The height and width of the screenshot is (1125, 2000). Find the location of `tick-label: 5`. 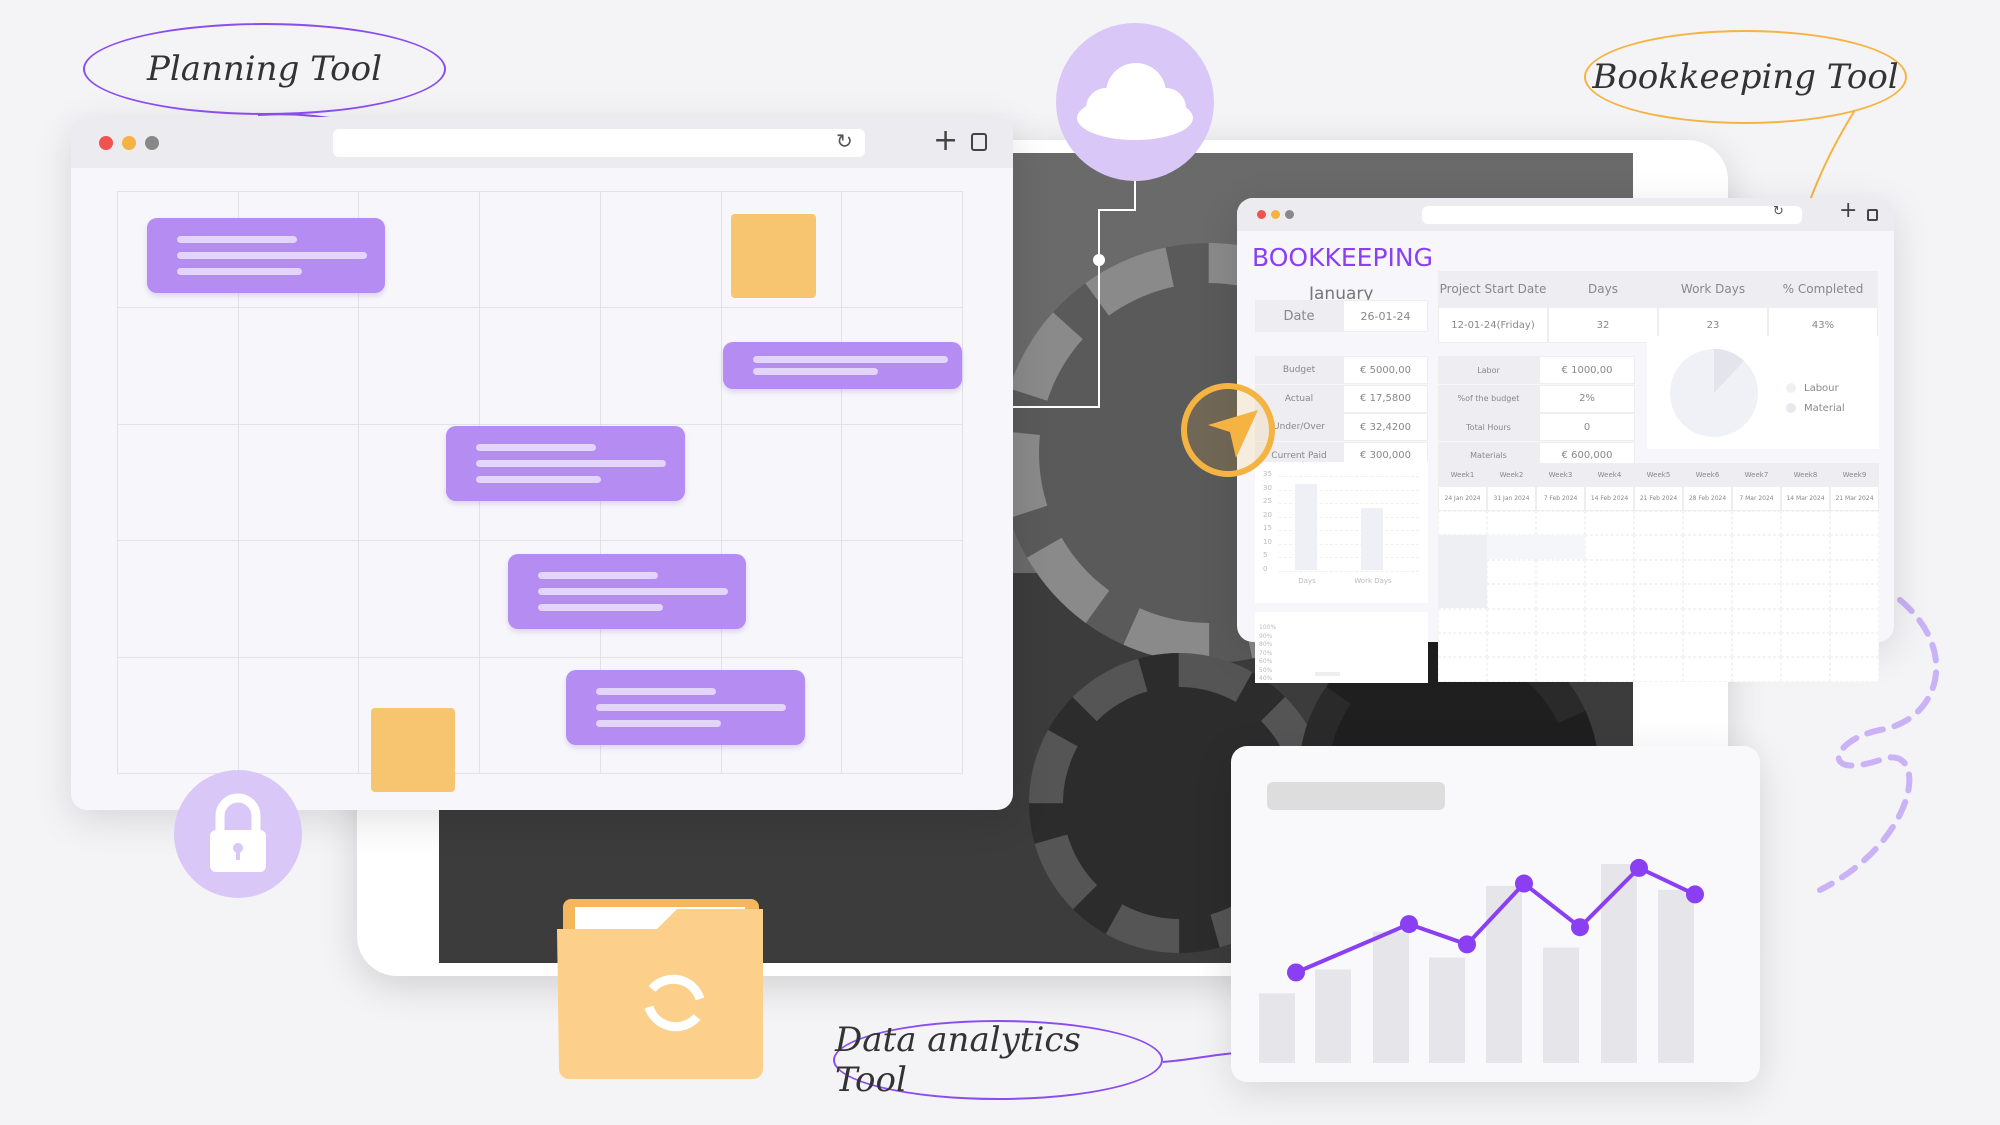

tick-label: 5 is located at coordinates (1265, 555).